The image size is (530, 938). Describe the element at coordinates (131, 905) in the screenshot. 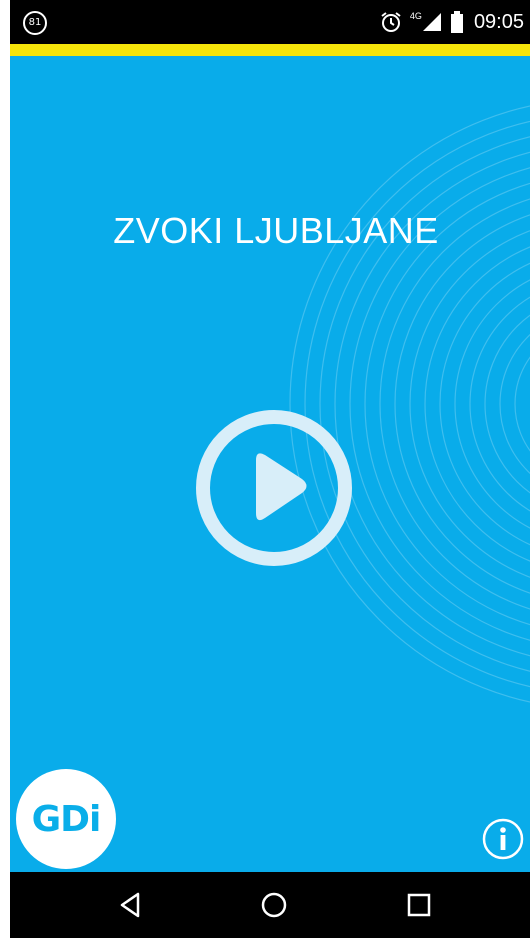

I see `back-icon` at that location.